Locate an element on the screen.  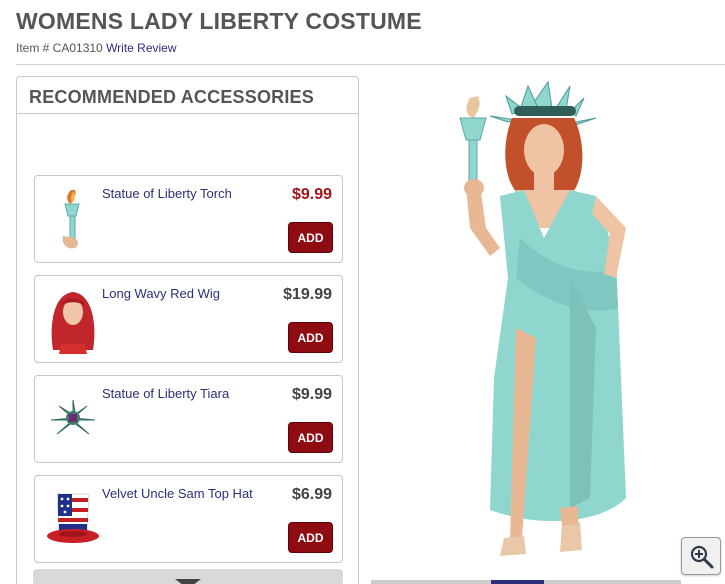
chevron-down-icon is located at coordinates (188, 581).